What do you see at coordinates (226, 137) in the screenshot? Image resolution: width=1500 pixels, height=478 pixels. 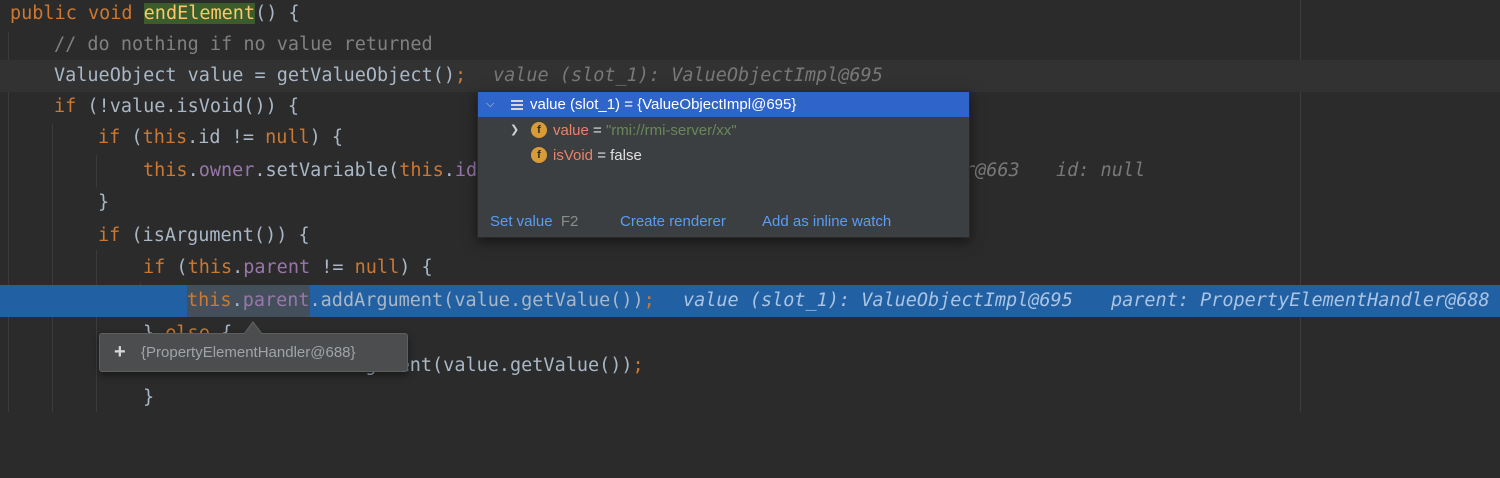 I see `code-text: .id !=` at bounding box center [226, 137].